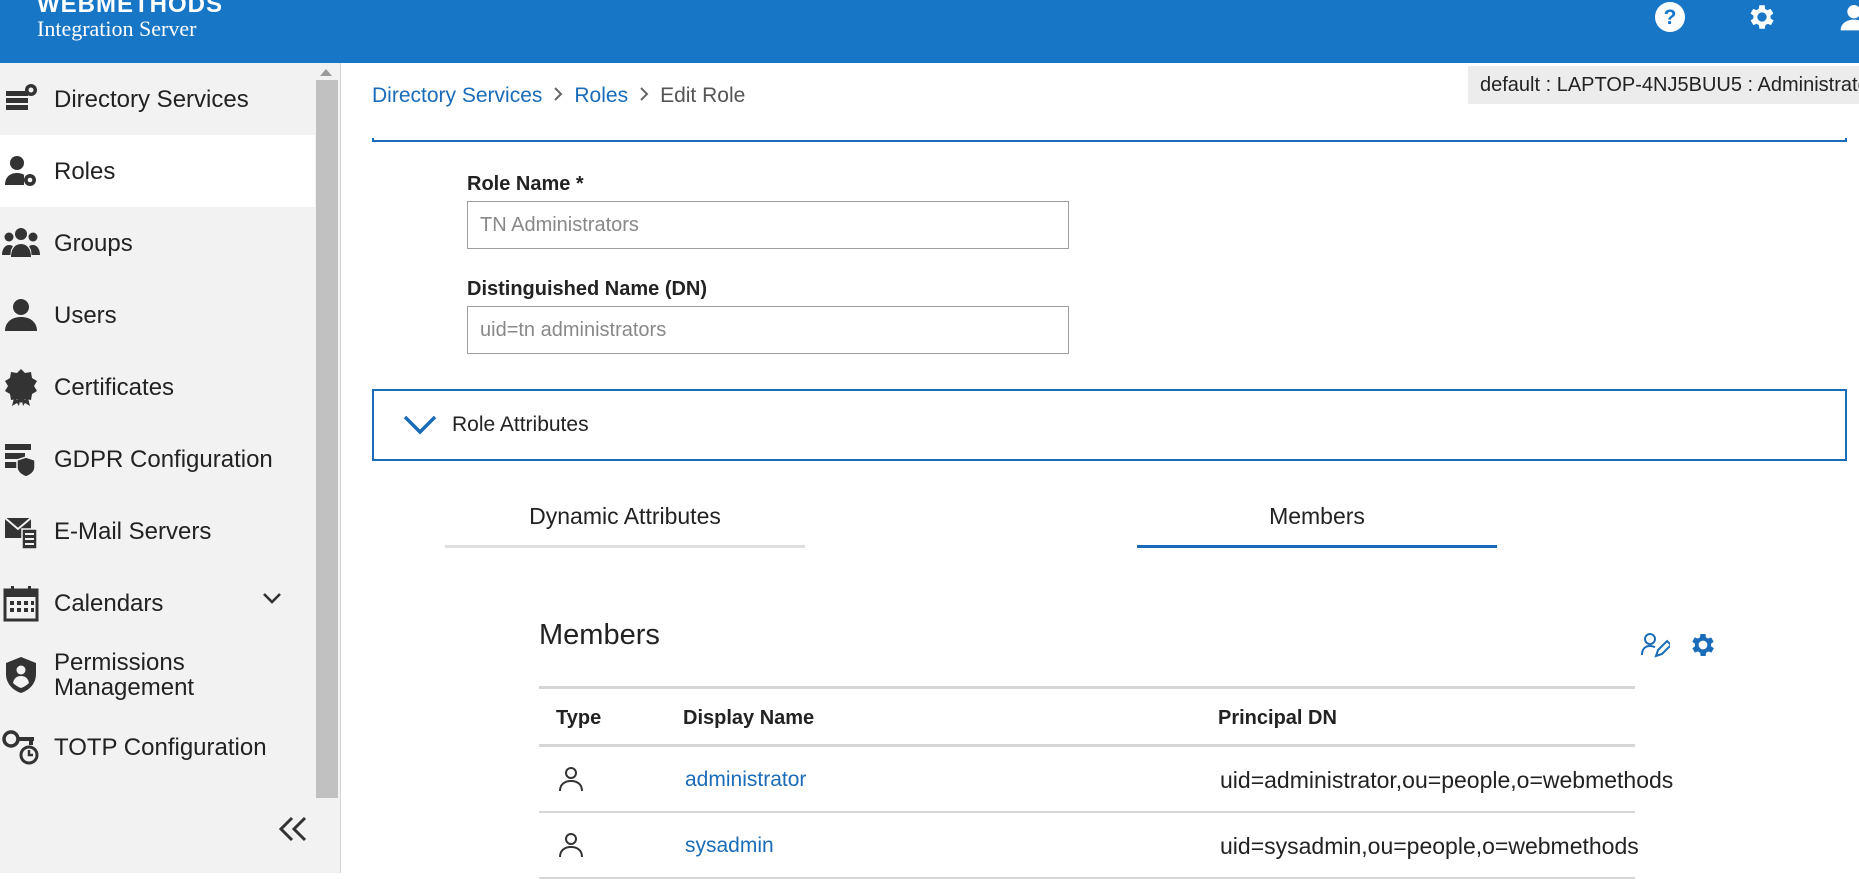  I want to click on collapse-sidebar-button, so click(293, 829).